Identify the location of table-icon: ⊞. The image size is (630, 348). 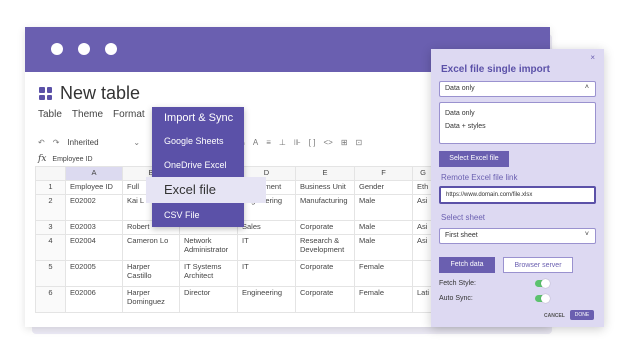
(344, 142).